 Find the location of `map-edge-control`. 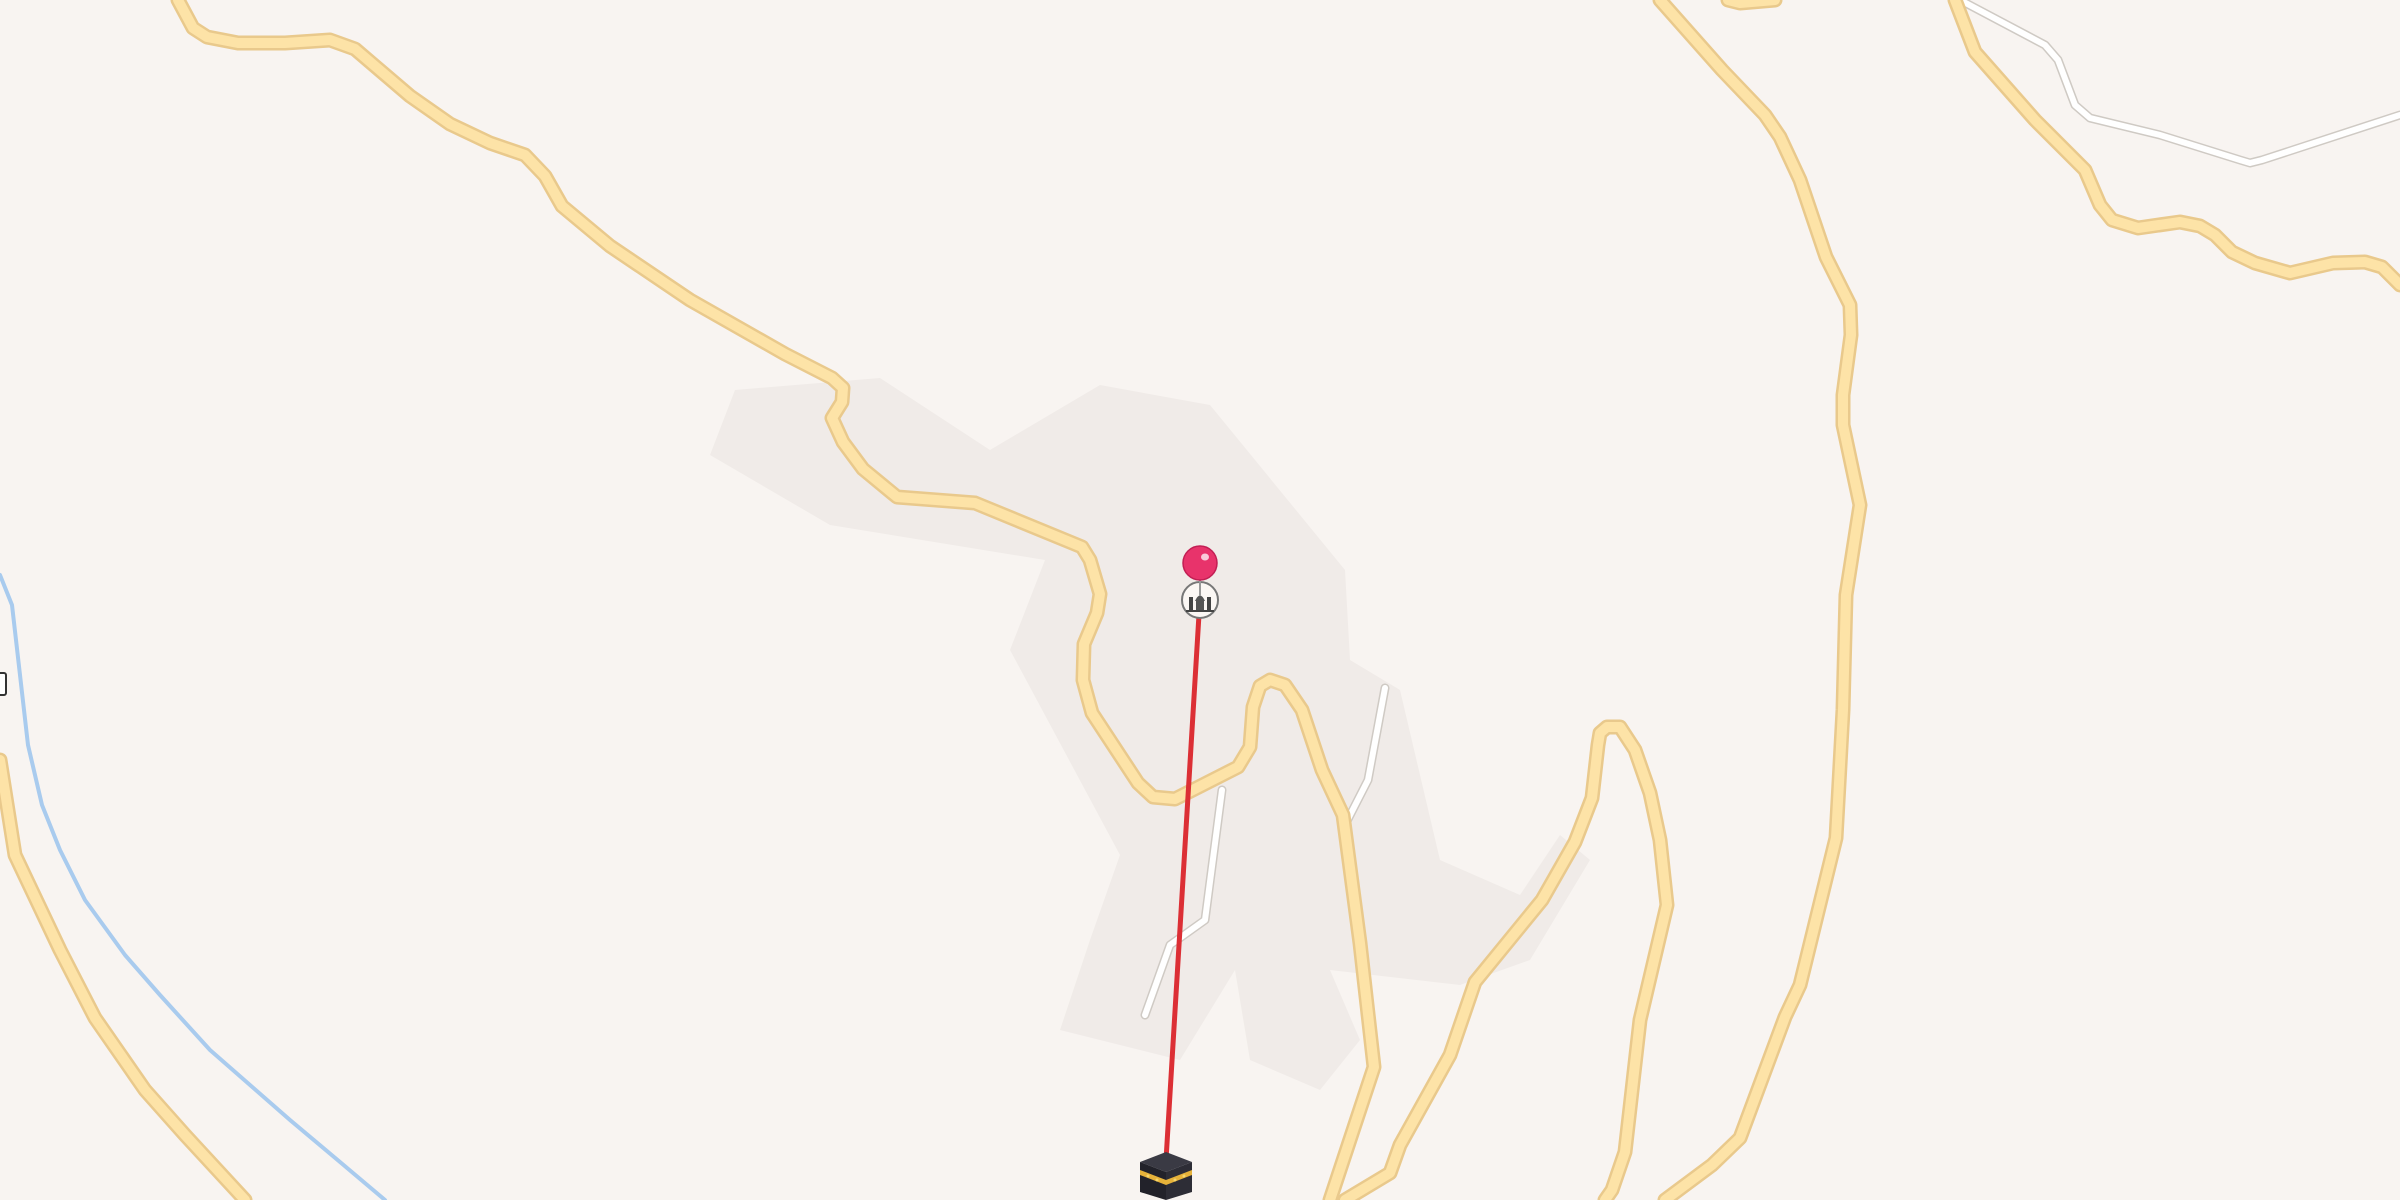

map-edge-control is located at coordinates (3, 684).